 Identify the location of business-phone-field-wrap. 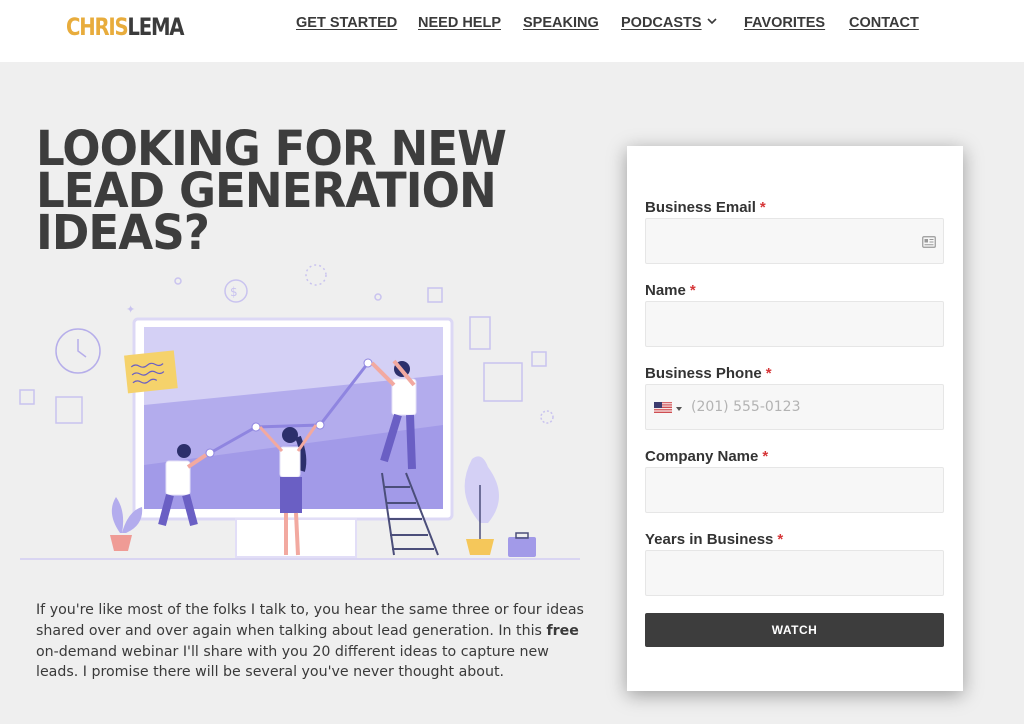
(794, 407).